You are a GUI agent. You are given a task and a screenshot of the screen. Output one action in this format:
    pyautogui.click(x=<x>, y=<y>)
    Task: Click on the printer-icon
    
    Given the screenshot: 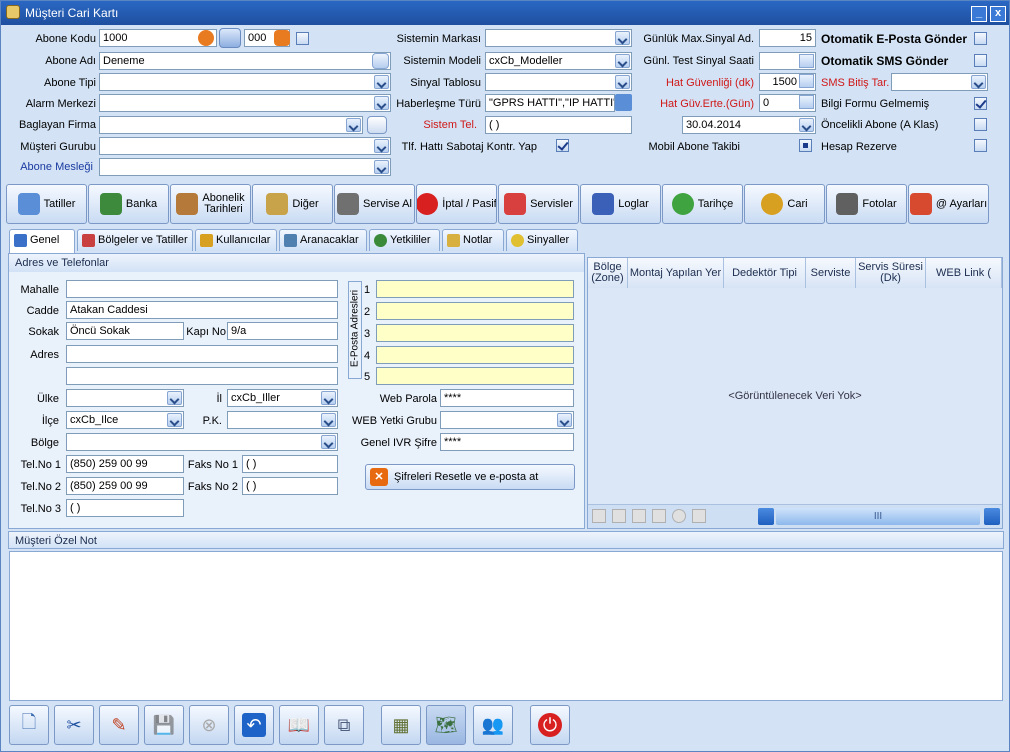 What is the action you would take?
    pyautogui.click(x=230, y=38)
    